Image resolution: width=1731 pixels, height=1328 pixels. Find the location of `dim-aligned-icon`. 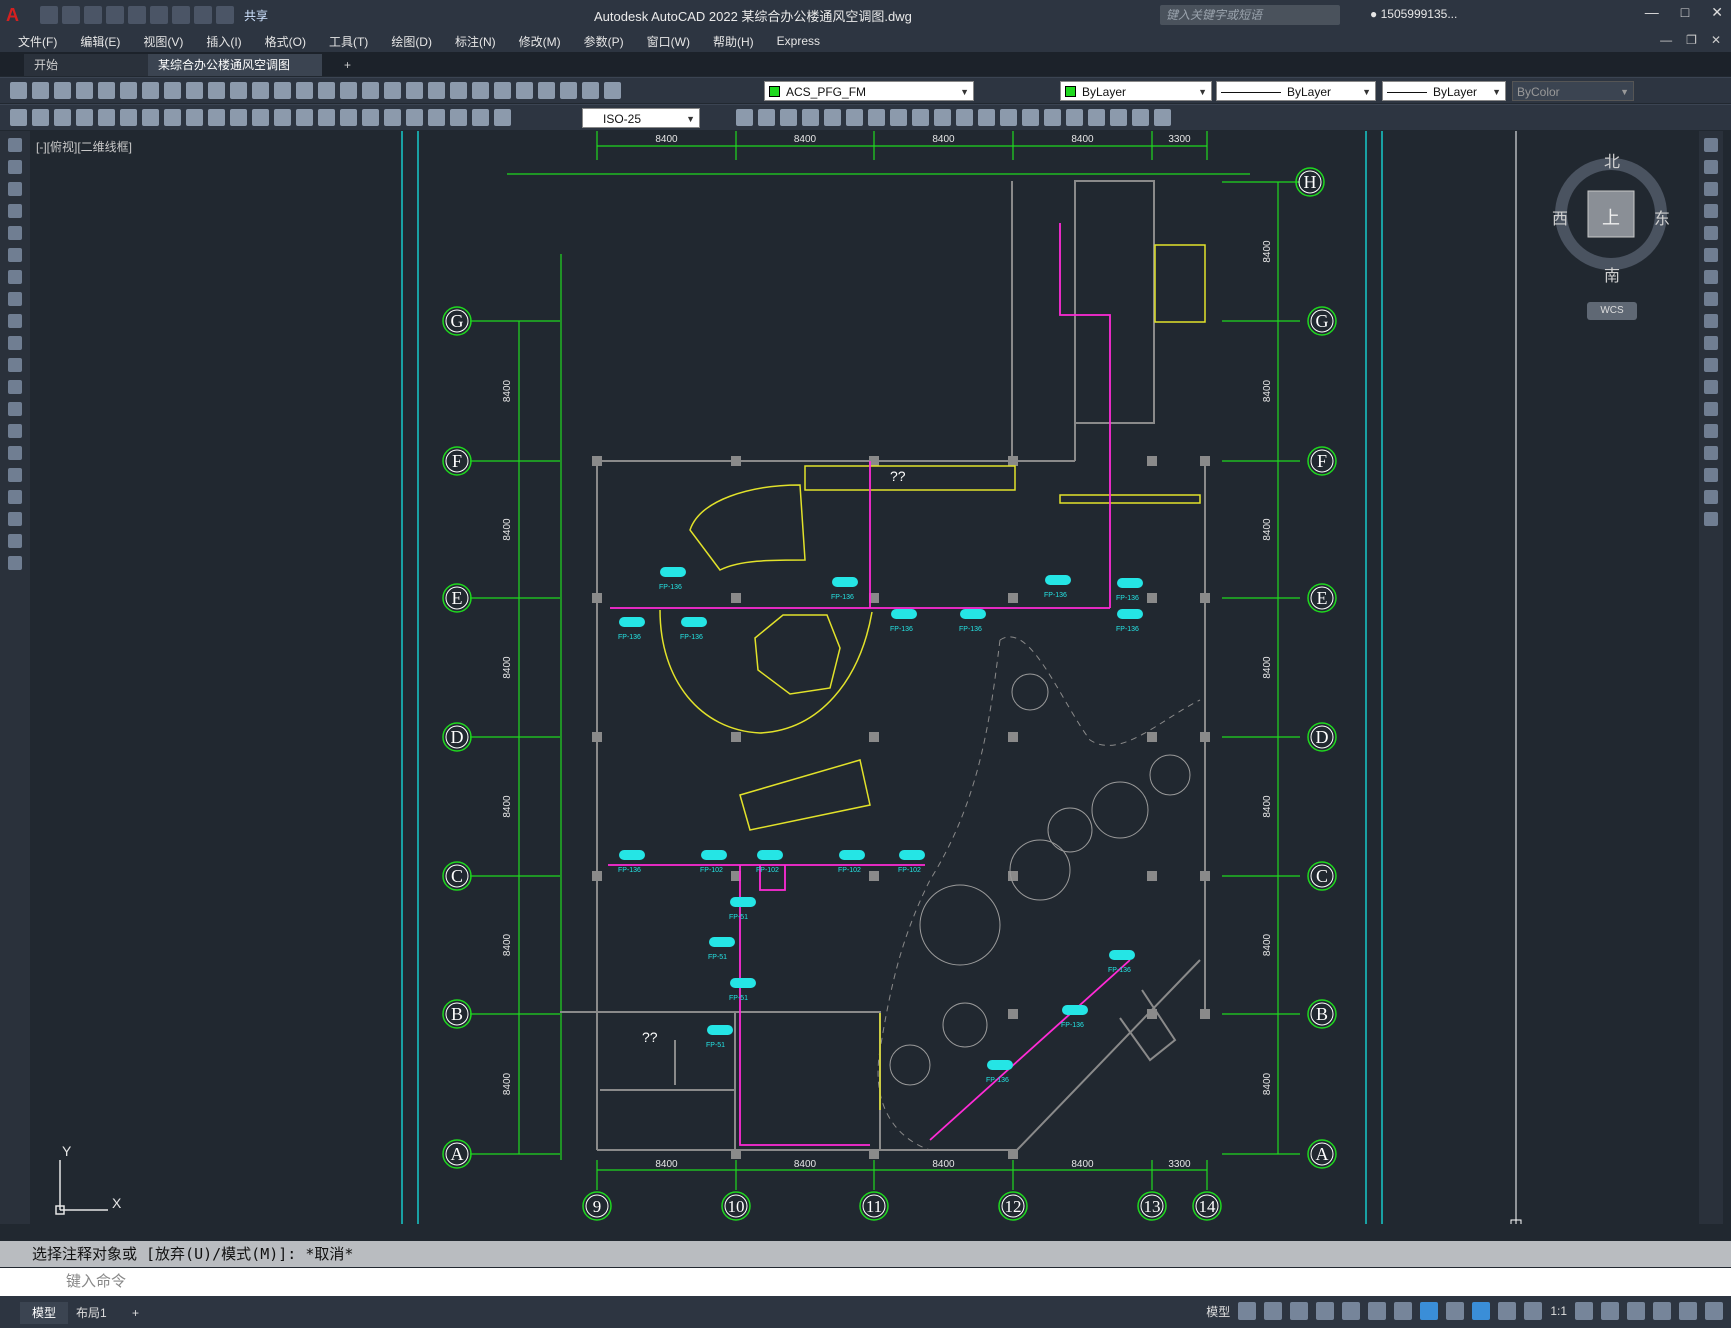

dim-aligned-icon is located at coordinates (106, 117).